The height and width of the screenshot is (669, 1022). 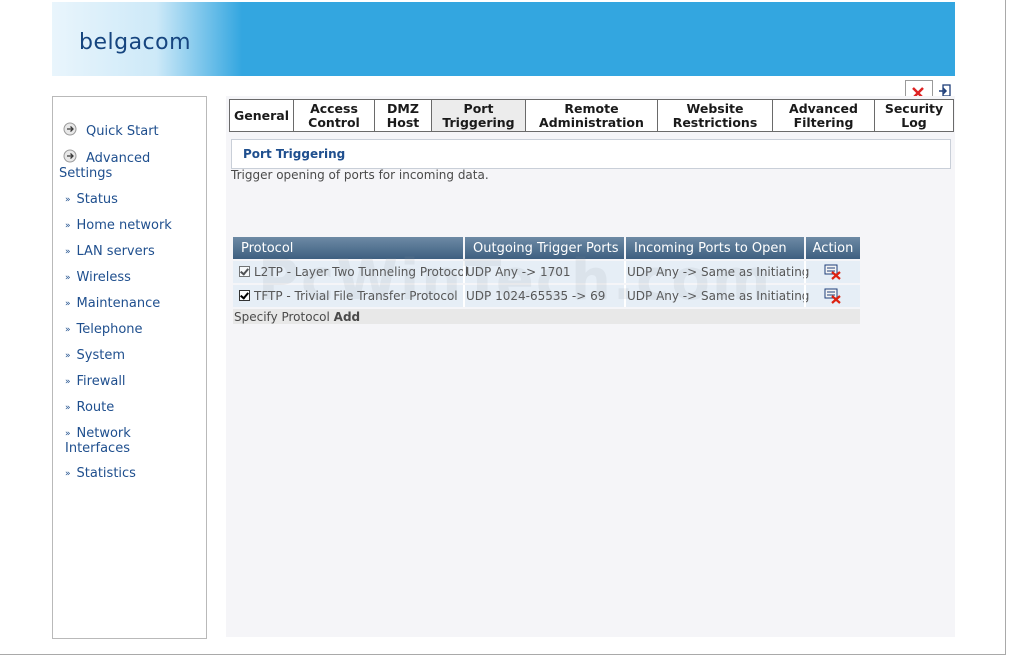 I want to click on sidebar-advanced-label-2: Settings, so click(x=86, y=173).